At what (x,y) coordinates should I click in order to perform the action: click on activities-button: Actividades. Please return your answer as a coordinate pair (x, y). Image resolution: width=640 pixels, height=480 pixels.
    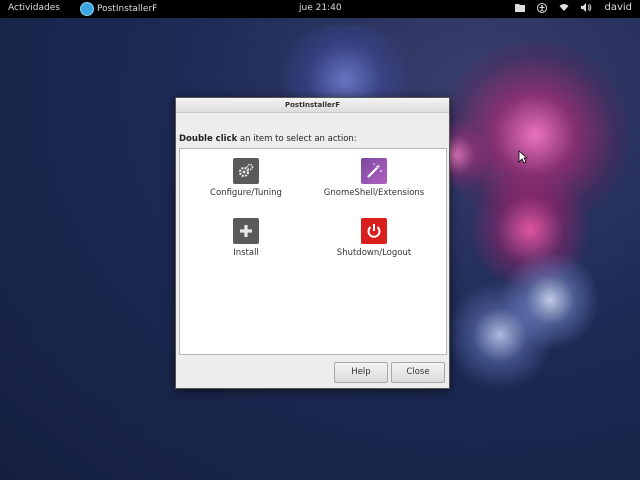
    Looking at the image, I should click on (34, 8).